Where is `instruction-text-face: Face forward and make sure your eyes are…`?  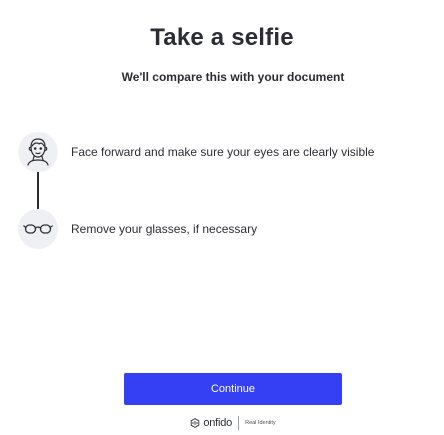
instruction-text-face: Face forward and make sure your eyes are… is located at coordinates (223, 152).